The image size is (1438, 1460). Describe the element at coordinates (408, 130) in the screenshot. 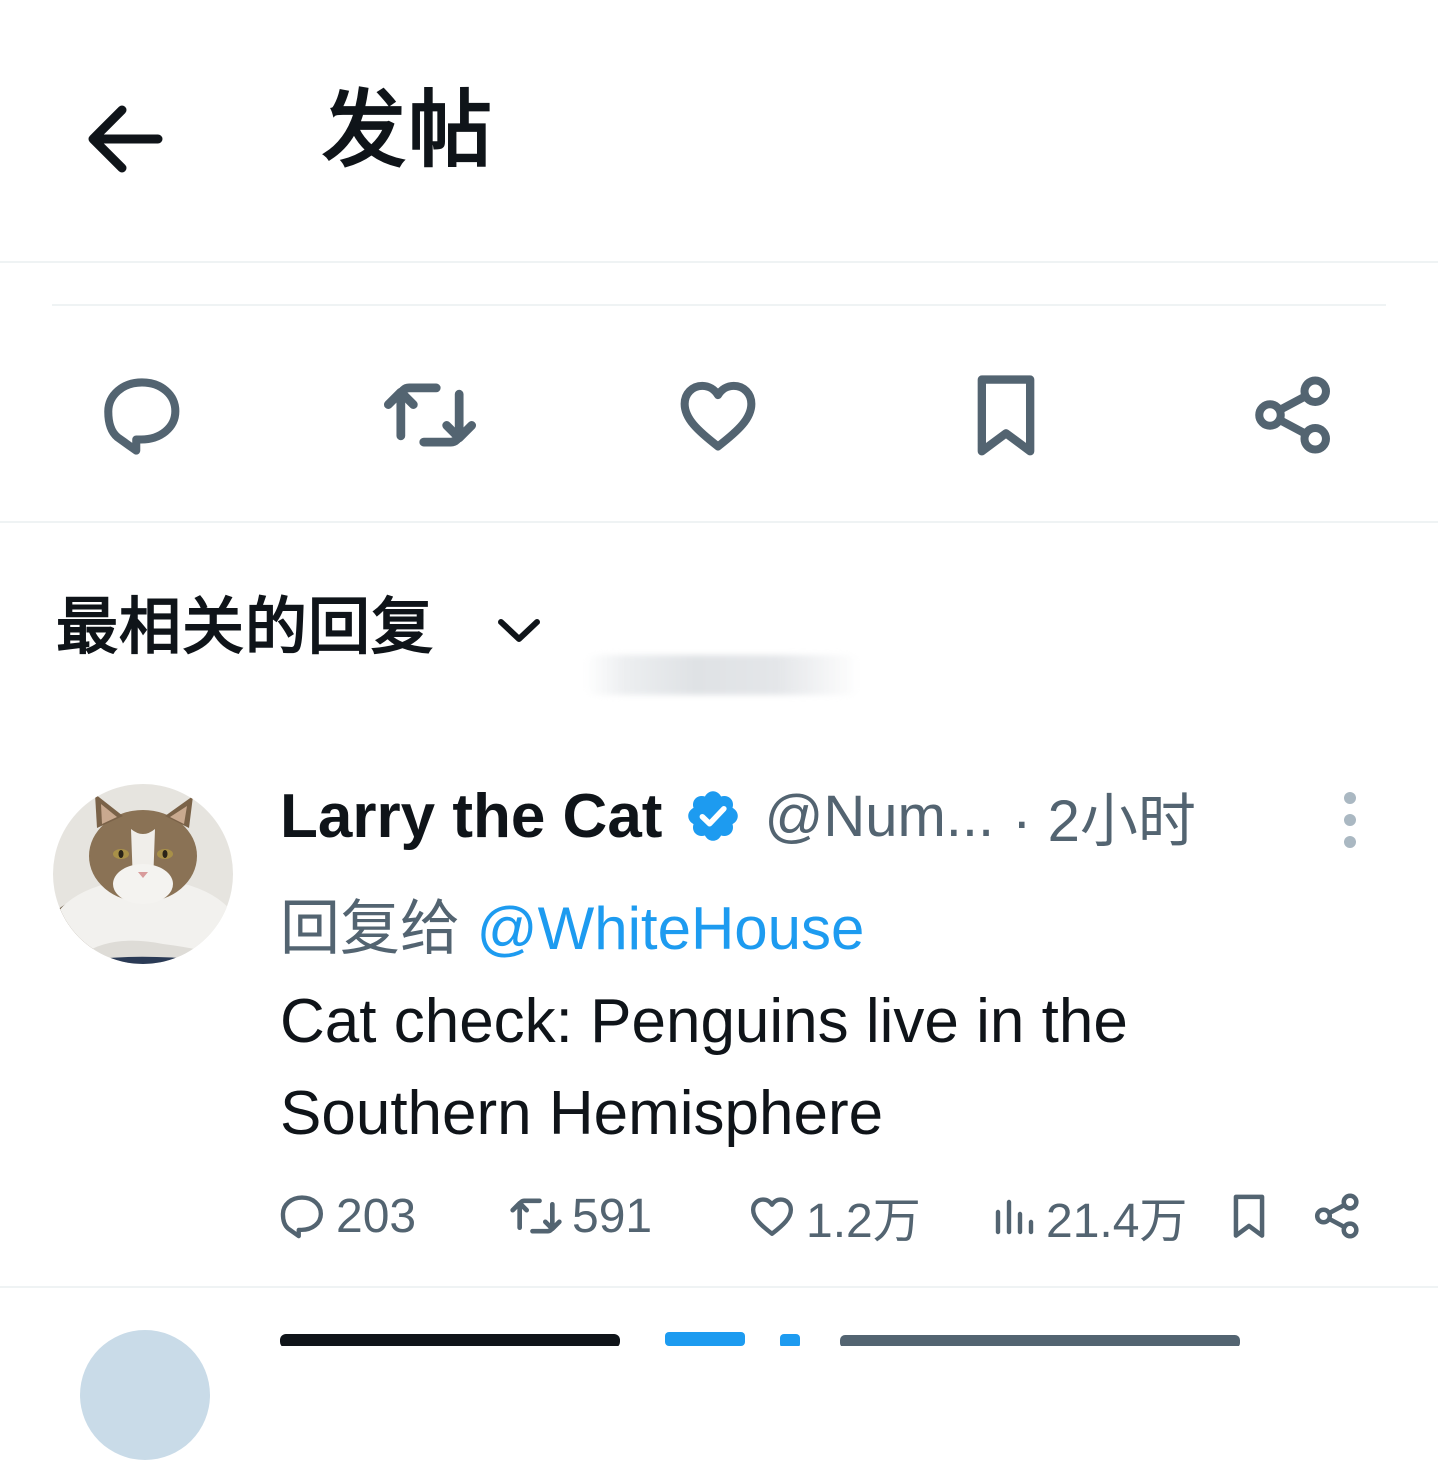

I see `page-title: 发帖` at that location.